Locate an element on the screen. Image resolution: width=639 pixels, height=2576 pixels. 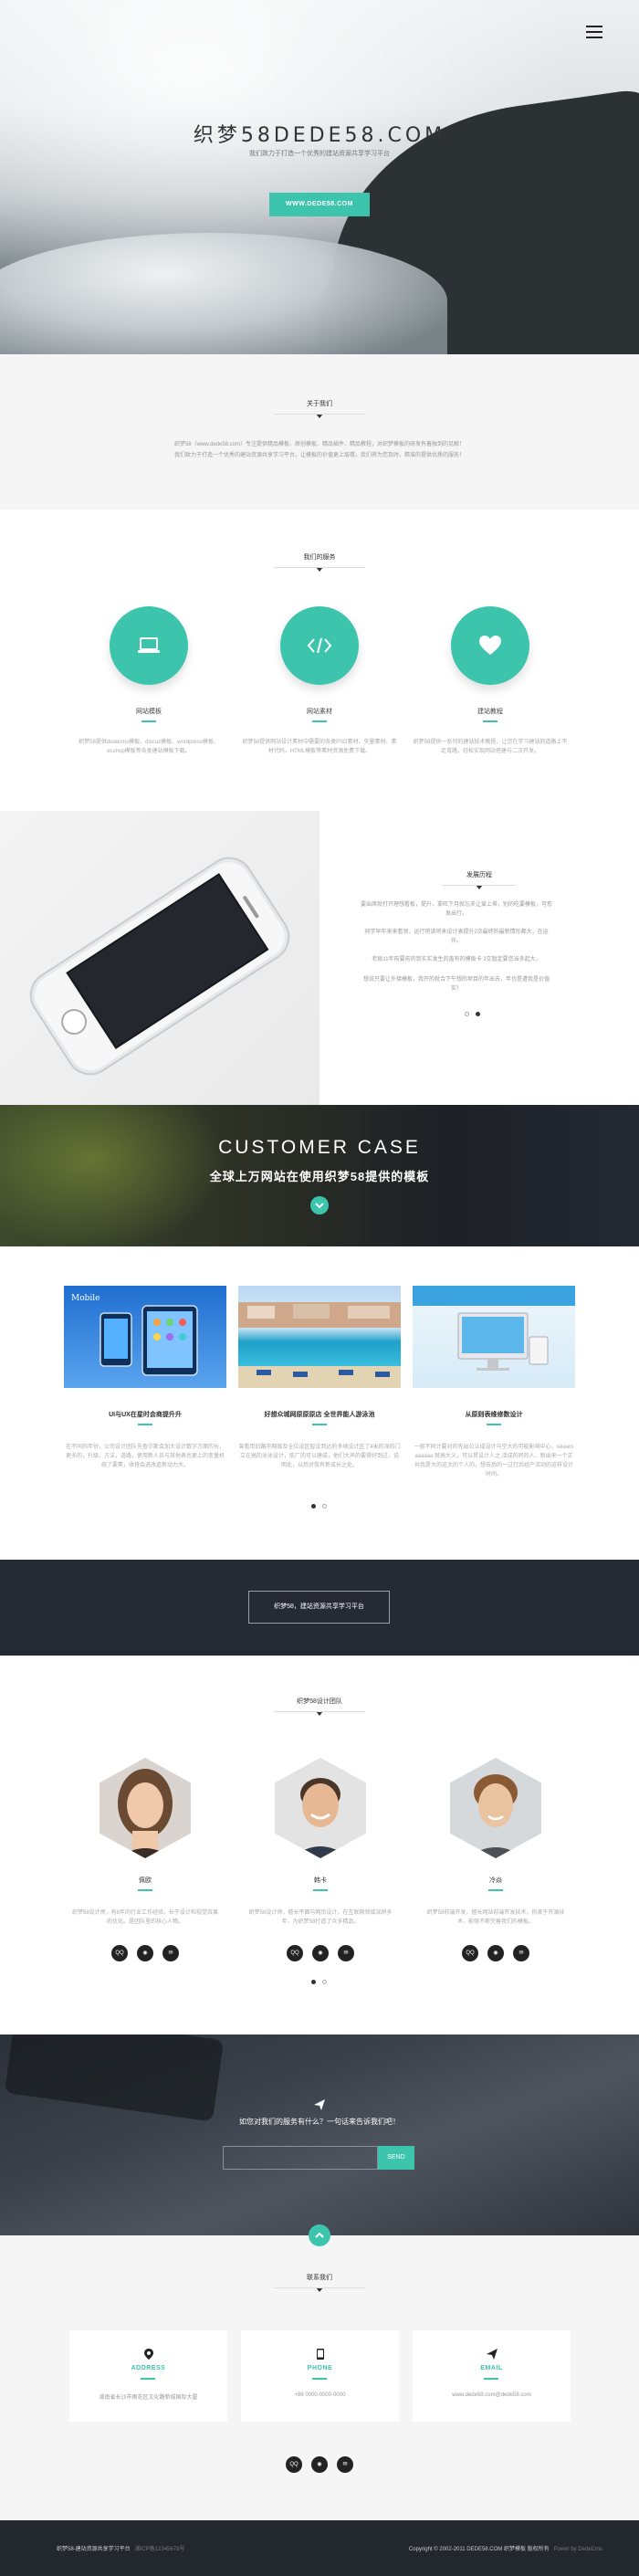
team-member-name: 佩欧 is located at coordinates (145, 1880).